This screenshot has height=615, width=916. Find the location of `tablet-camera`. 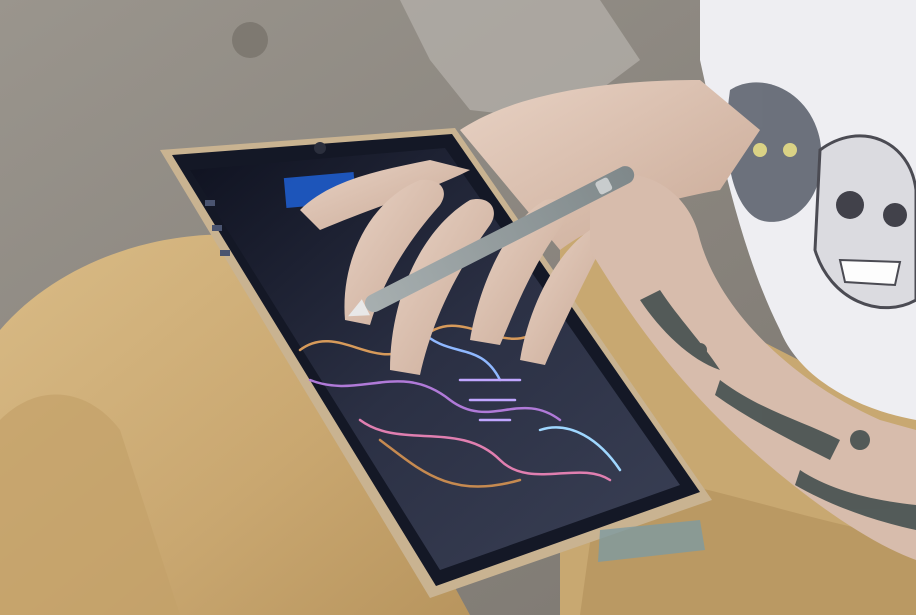

tablet-camera is located at coordinates (320, 148).